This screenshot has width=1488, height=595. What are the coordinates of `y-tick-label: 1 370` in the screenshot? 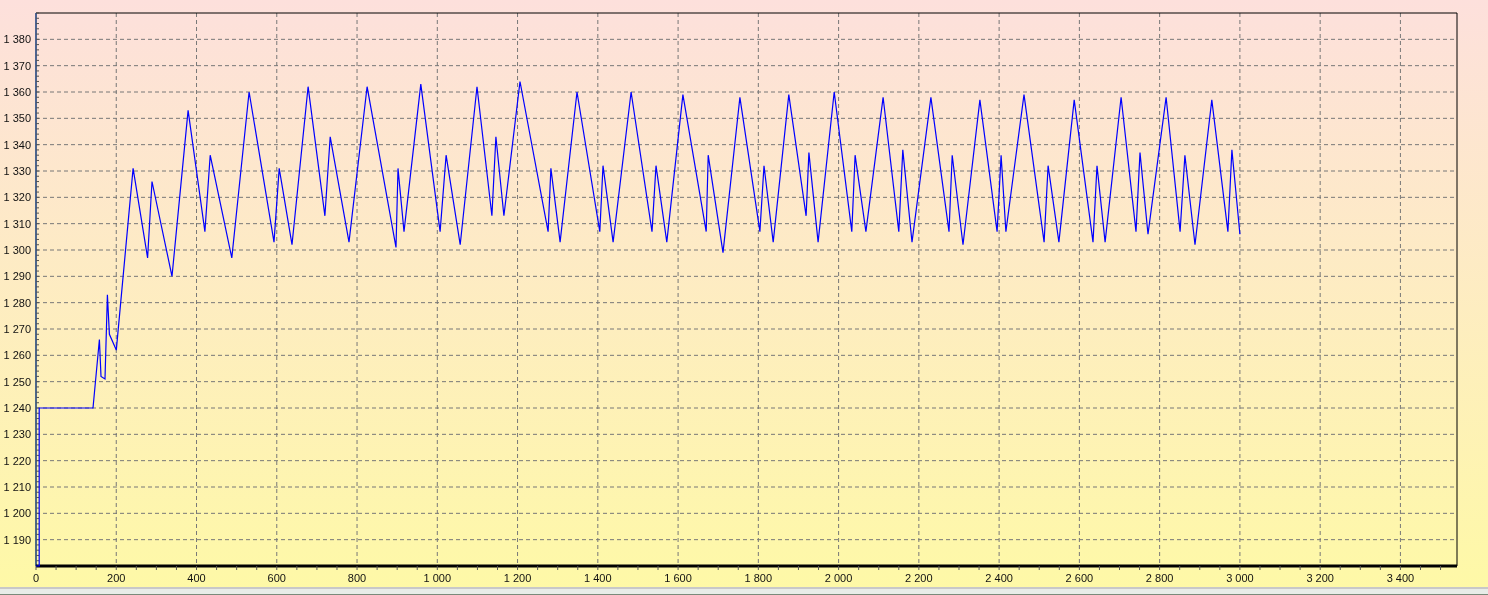 It's located at (17, 65).